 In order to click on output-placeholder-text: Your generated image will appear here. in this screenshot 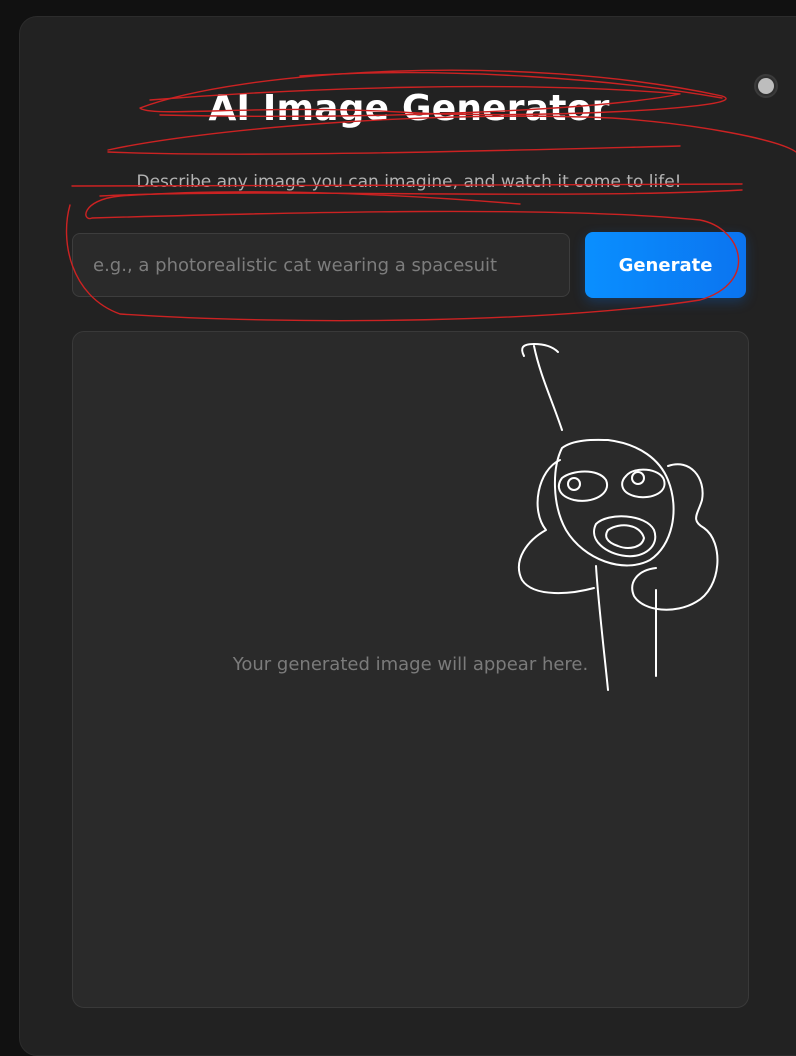, I will do `click(410, 664)`.